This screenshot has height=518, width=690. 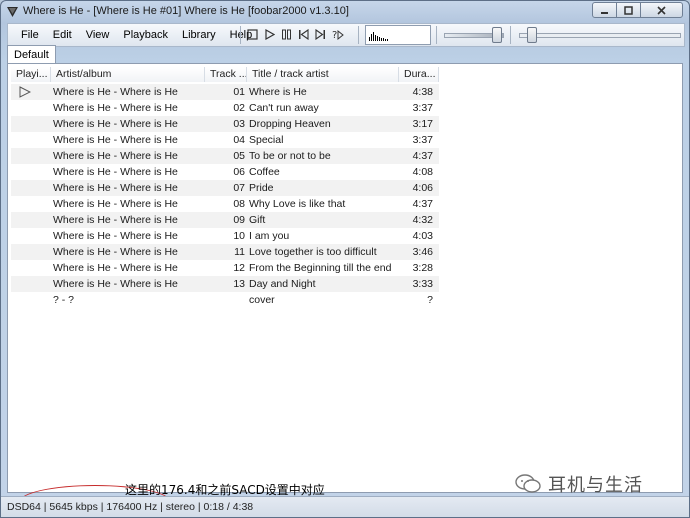 What do you see at coordinates (239, 156) in the screenshot?
I see `track-number-cell: 05` at bounding box center [239, 156].